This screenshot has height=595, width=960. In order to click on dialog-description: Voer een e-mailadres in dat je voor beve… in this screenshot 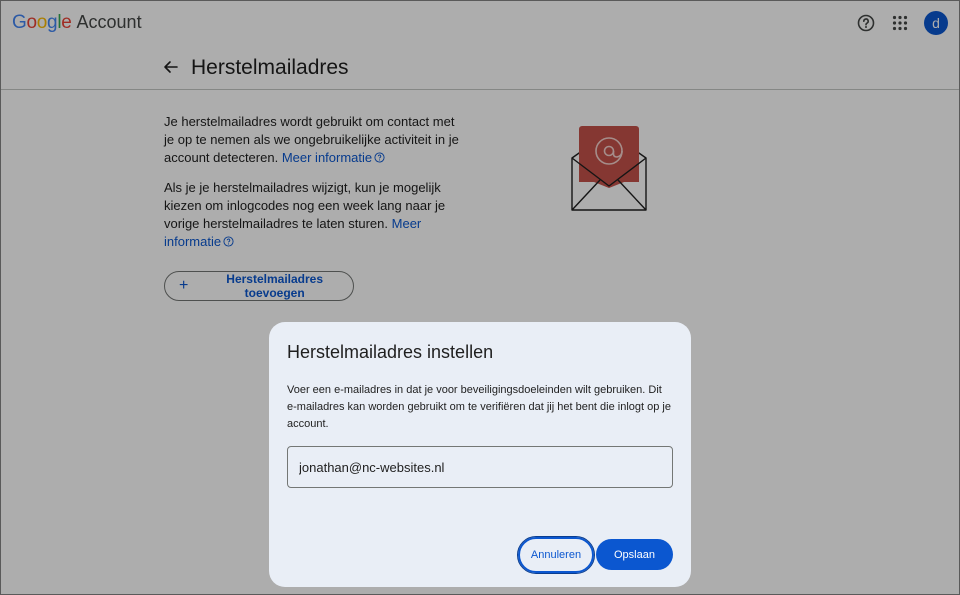, I will do `click(479, 407)`.